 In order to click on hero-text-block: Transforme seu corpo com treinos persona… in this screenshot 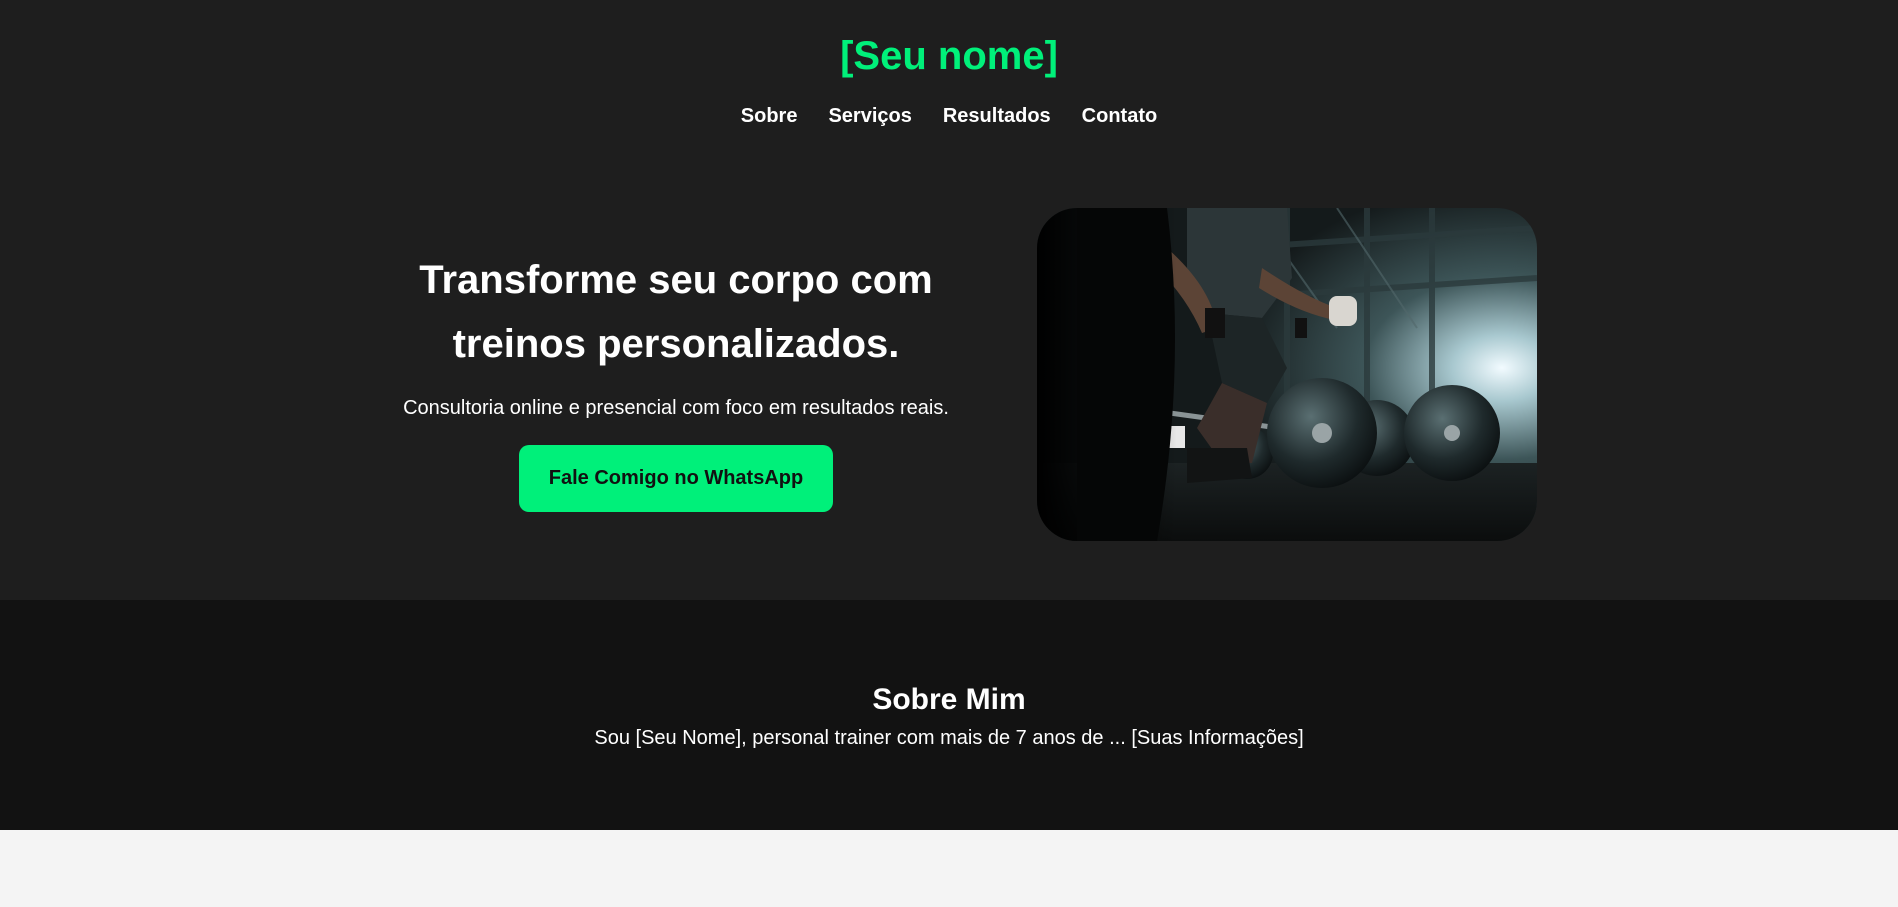, I will do `click(676, 380)`.